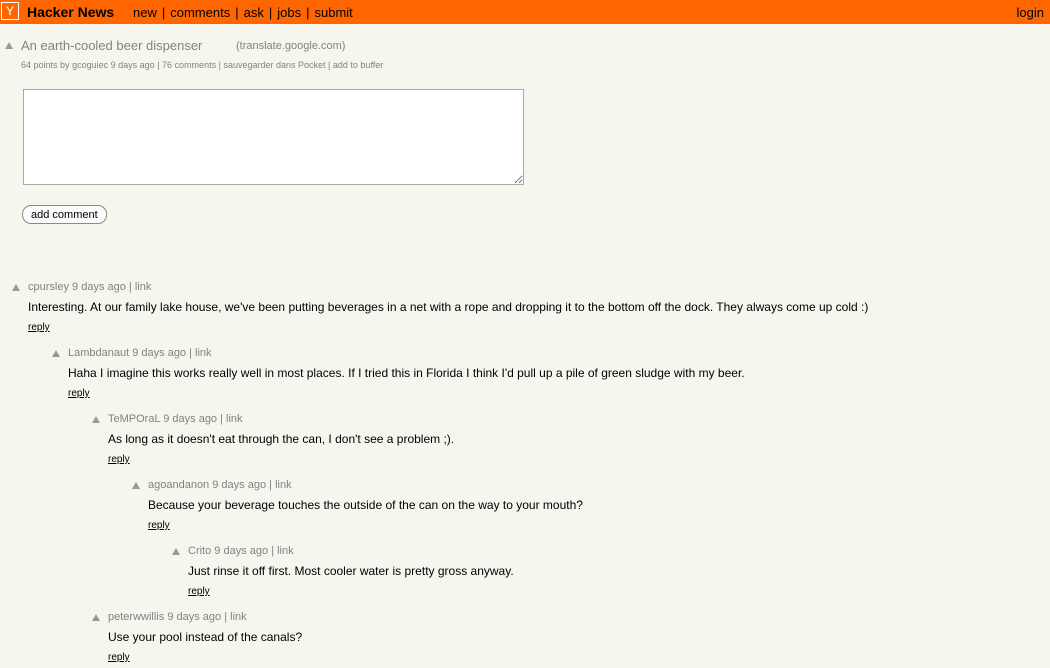 The height and width of the screenshot is (668, 1050). I want to click on comment-head: agoandanon 9 days ago | link, so click(220, 485).